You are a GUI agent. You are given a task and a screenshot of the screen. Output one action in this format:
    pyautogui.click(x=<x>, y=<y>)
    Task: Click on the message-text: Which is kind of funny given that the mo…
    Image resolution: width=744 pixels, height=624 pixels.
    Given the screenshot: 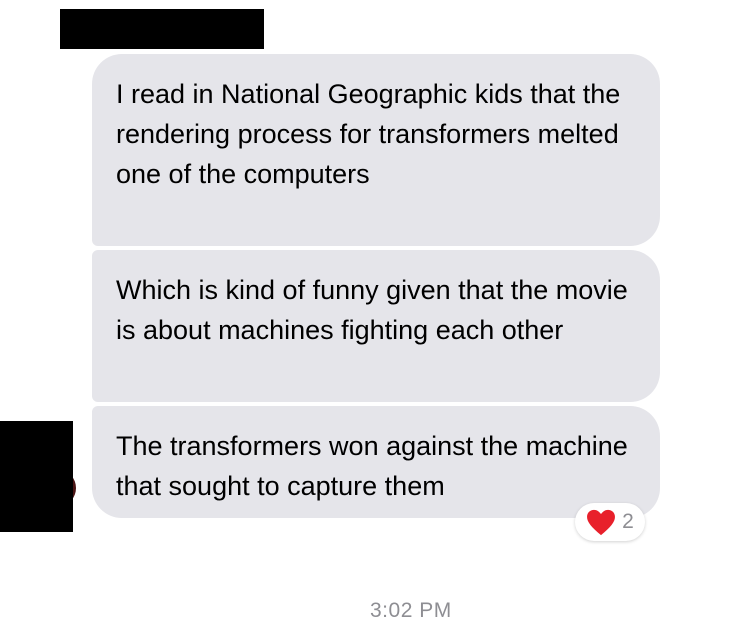 What is the action you would take?
    pyautogui.click(x=372, y=310)
    